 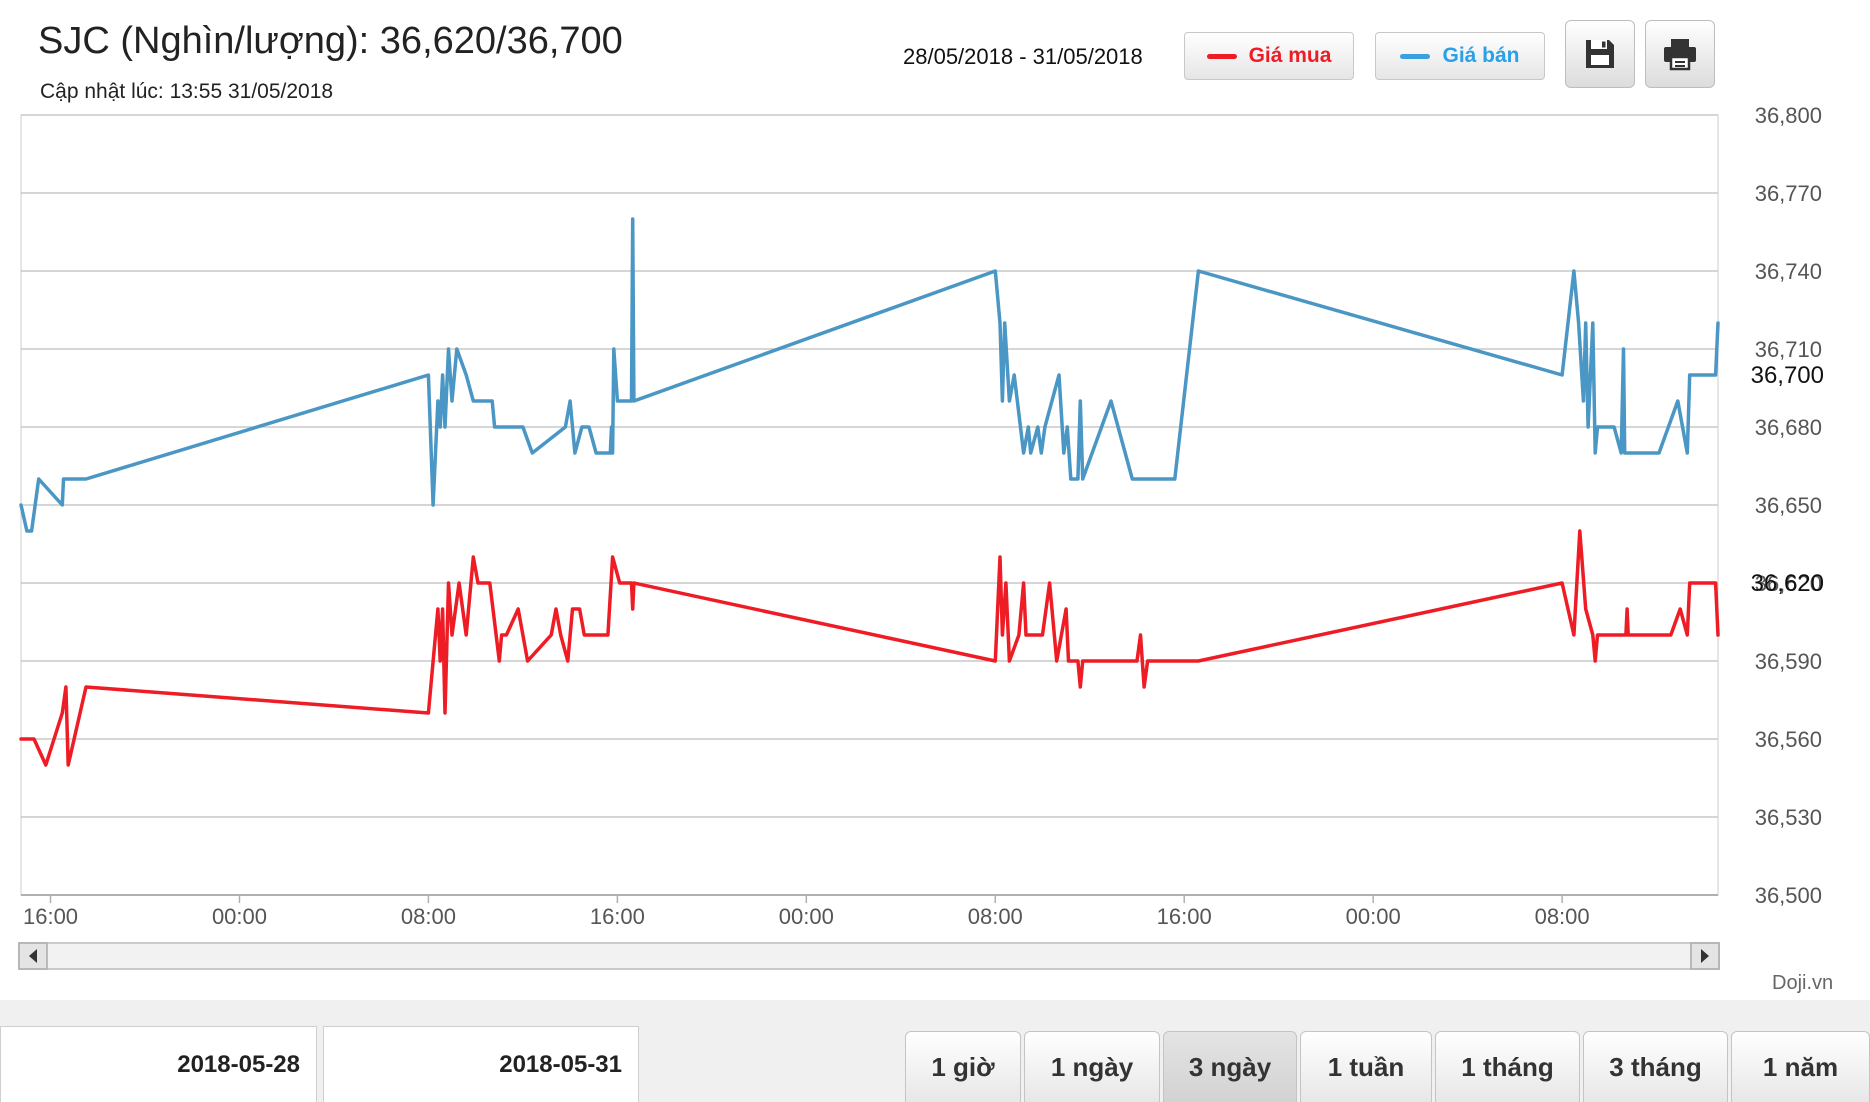 What do you see at coordinates (1788, 193) in the screenshot?
I see `y-tick-label: 36,770` at bounding box center [1788, 193].